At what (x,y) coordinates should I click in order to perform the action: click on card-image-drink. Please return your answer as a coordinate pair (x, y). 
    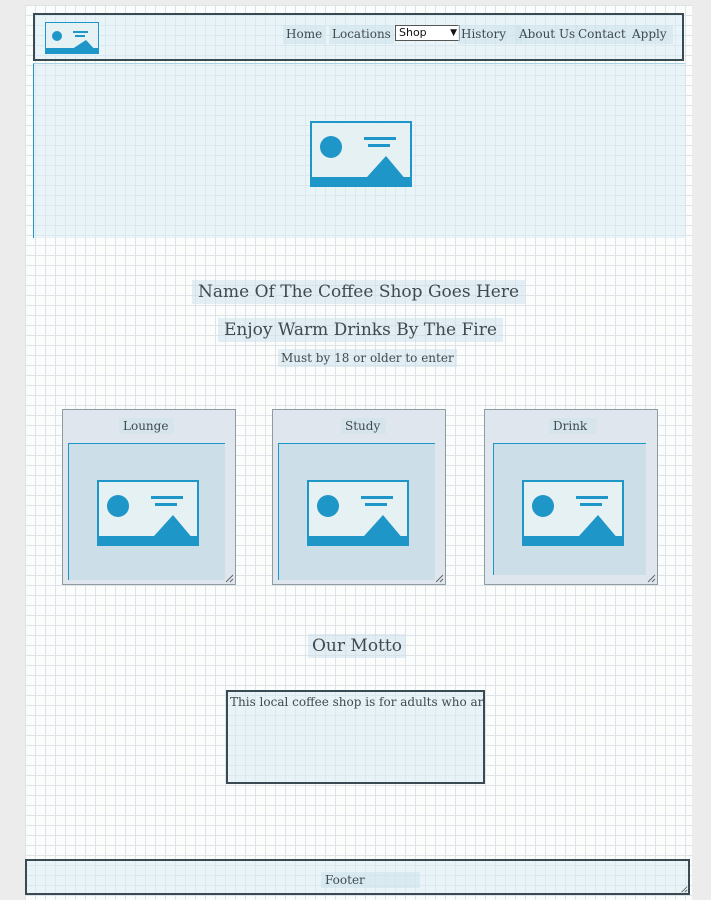
    Looking at the image, I should click on (569, 509).